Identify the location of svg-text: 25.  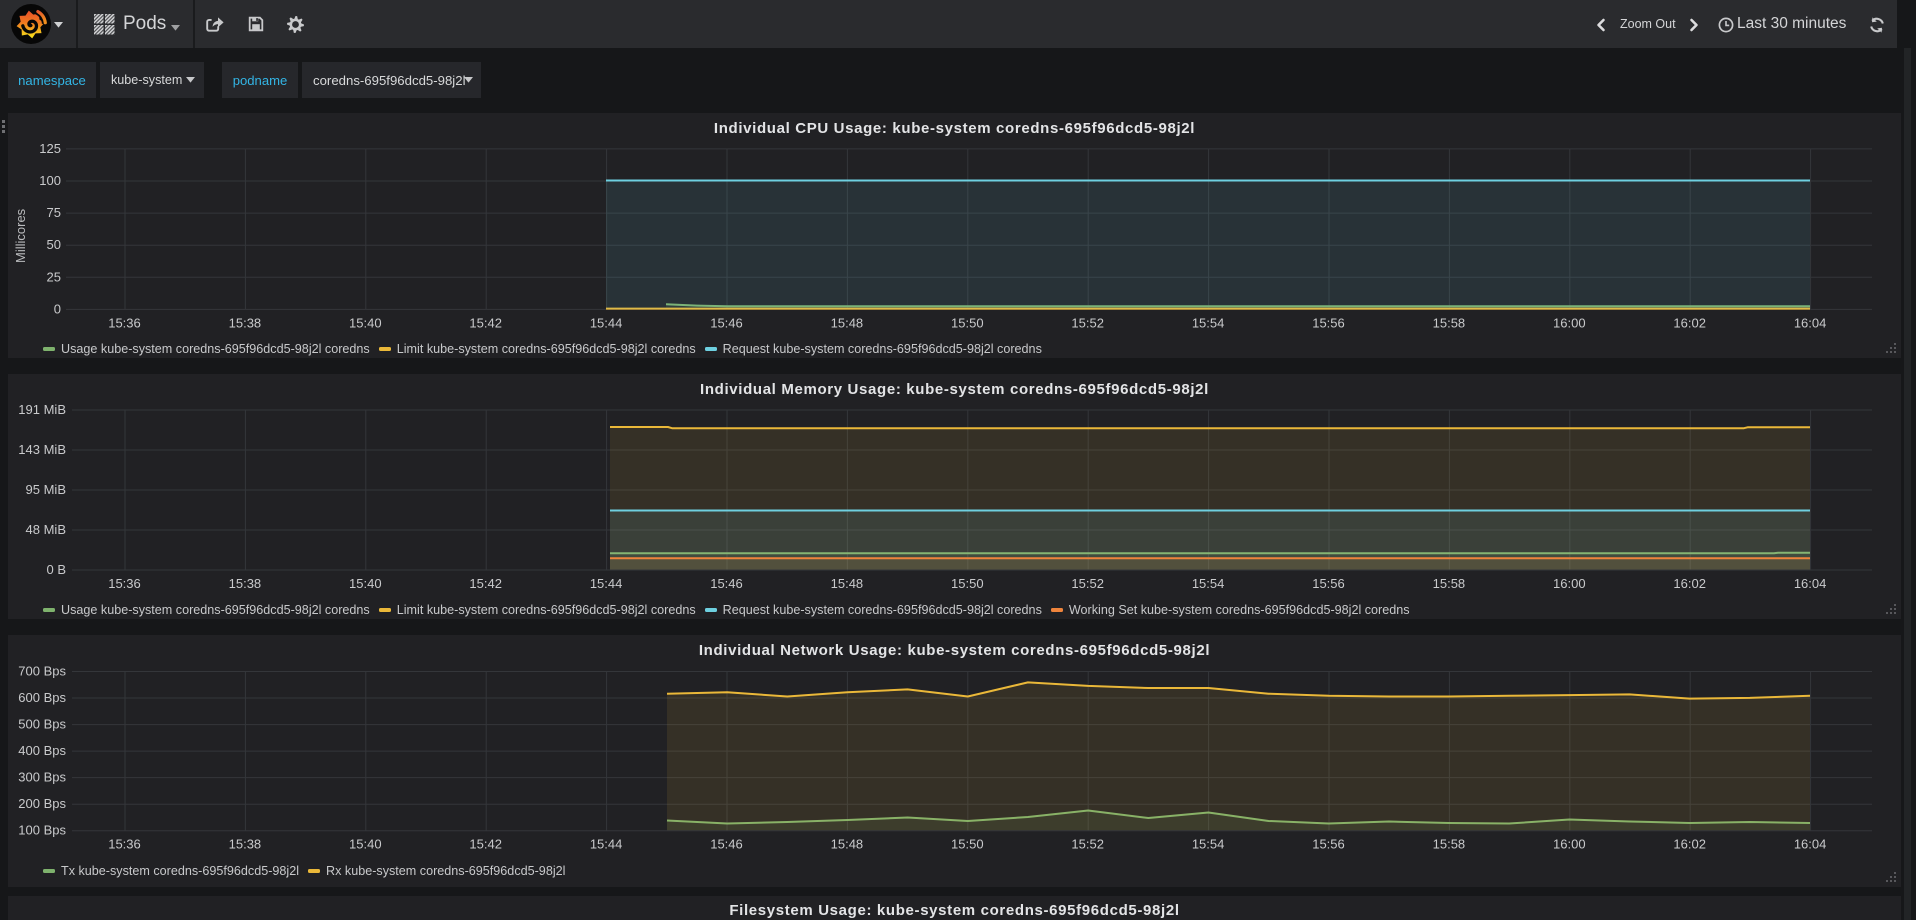
(54, 276).